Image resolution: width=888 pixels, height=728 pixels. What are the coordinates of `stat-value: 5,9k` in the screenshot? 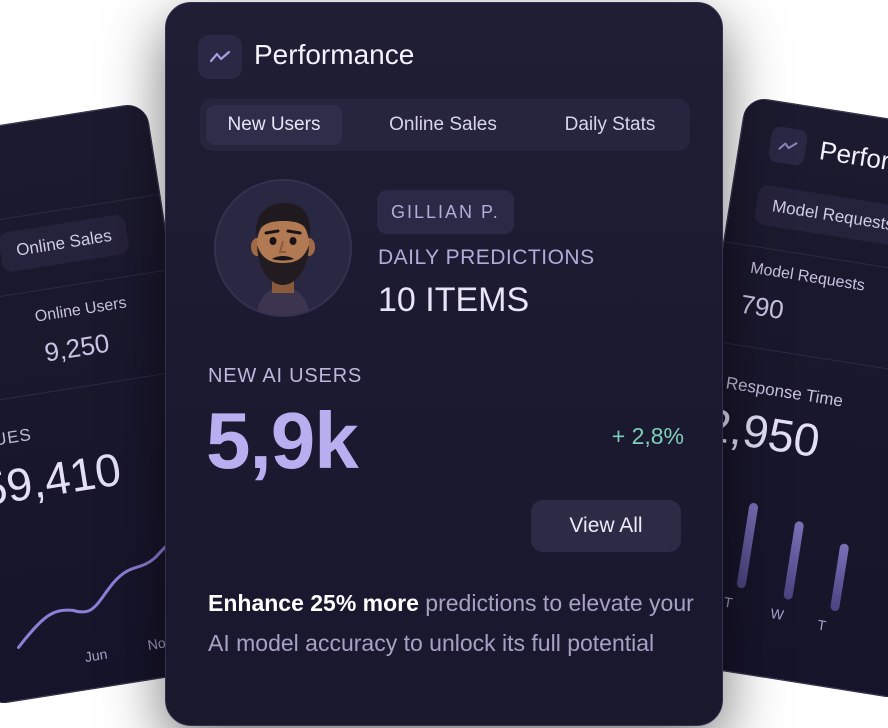 It's located at (282, 440).